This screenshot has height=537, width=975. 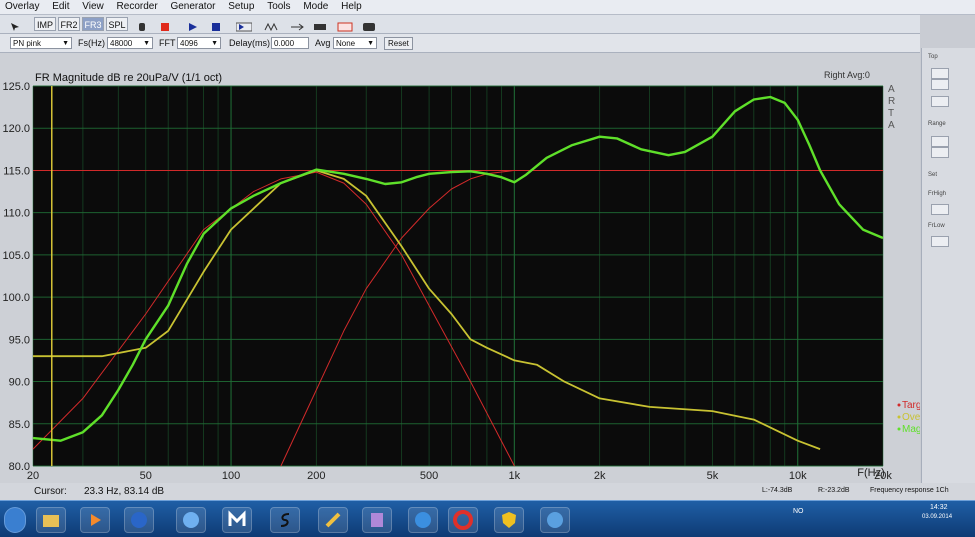 I want to click on right-level: R:-23.2dB, so click(x=834, y=490).